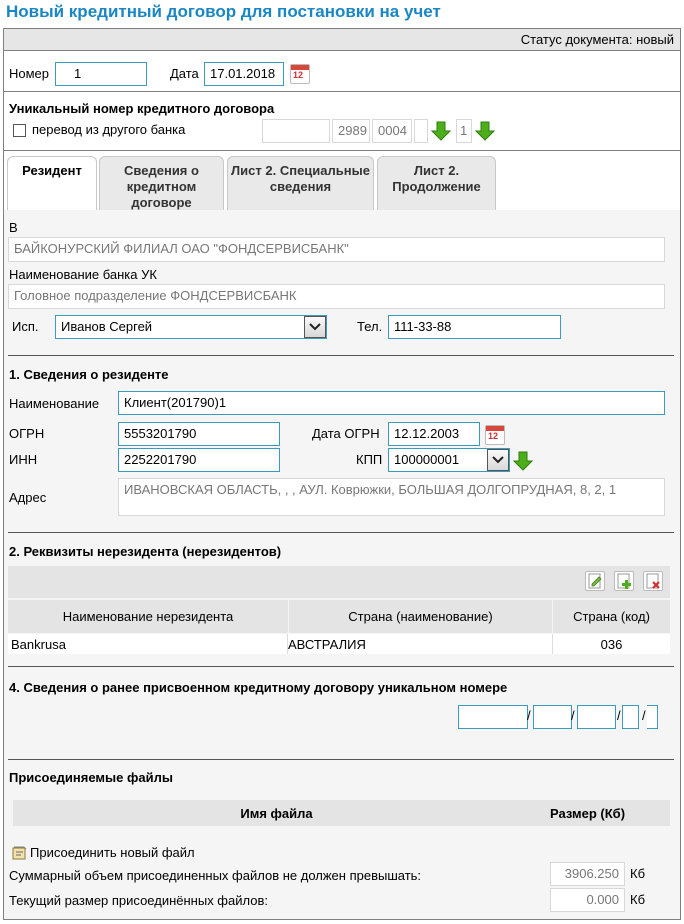 The height and width of the screenshot is (924, 684). What do you see at coordinates (109, 129) in the screenshot?
I see `transfer-checkbox-label: перевод из другого банка` at bounding box center [109, 129].